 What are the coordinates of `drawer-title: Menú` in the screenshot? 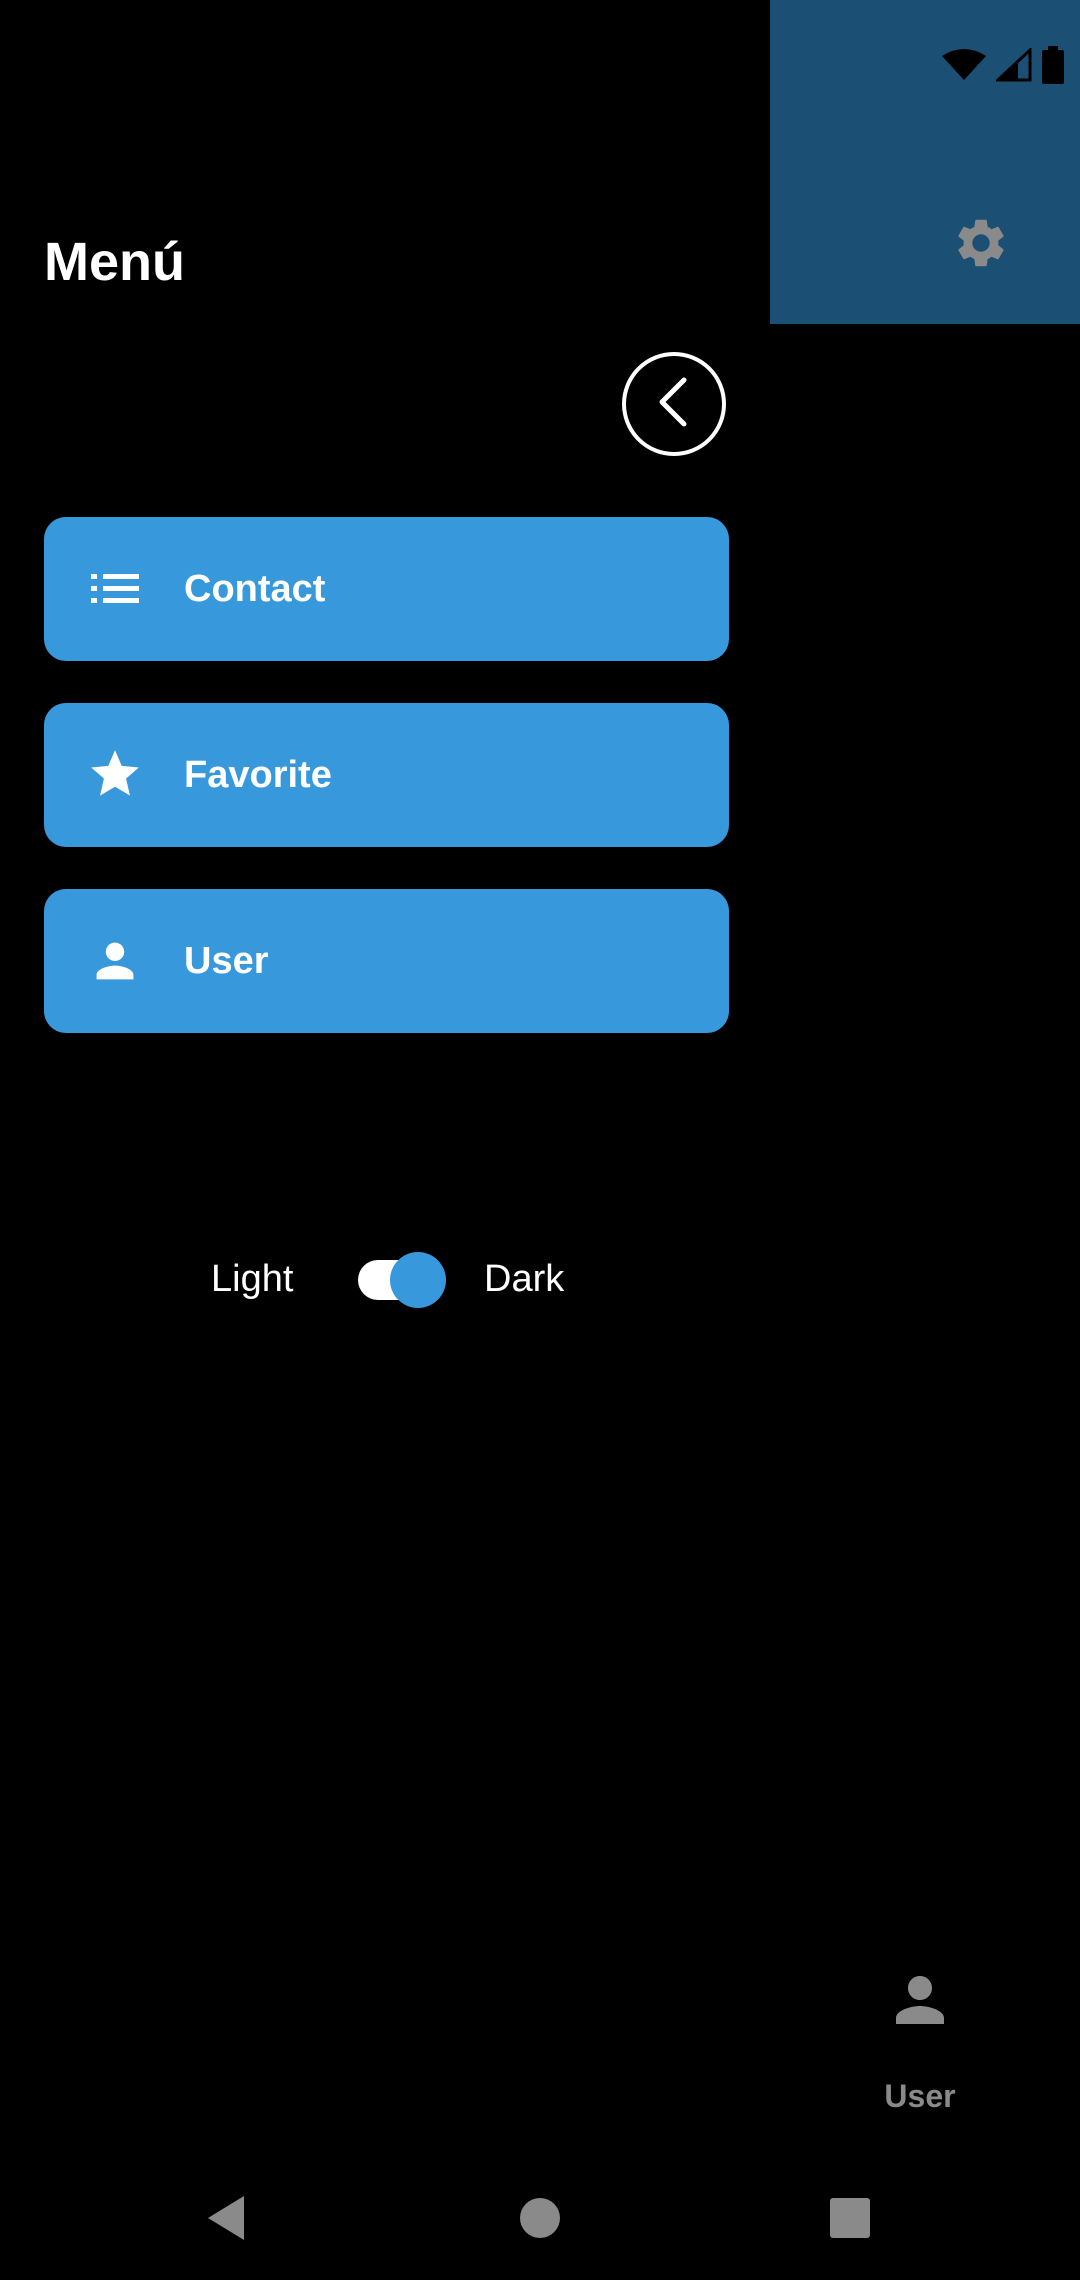 It's located at (114, 262).